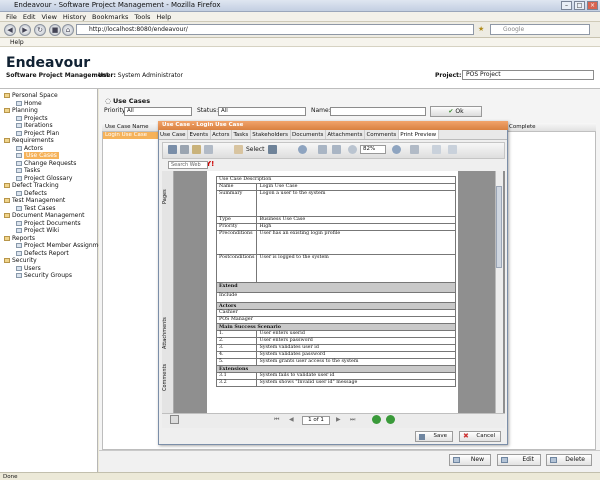  Describe the element at coordinates (174, 419) in the screenshot. I see `split-icon` at that location.